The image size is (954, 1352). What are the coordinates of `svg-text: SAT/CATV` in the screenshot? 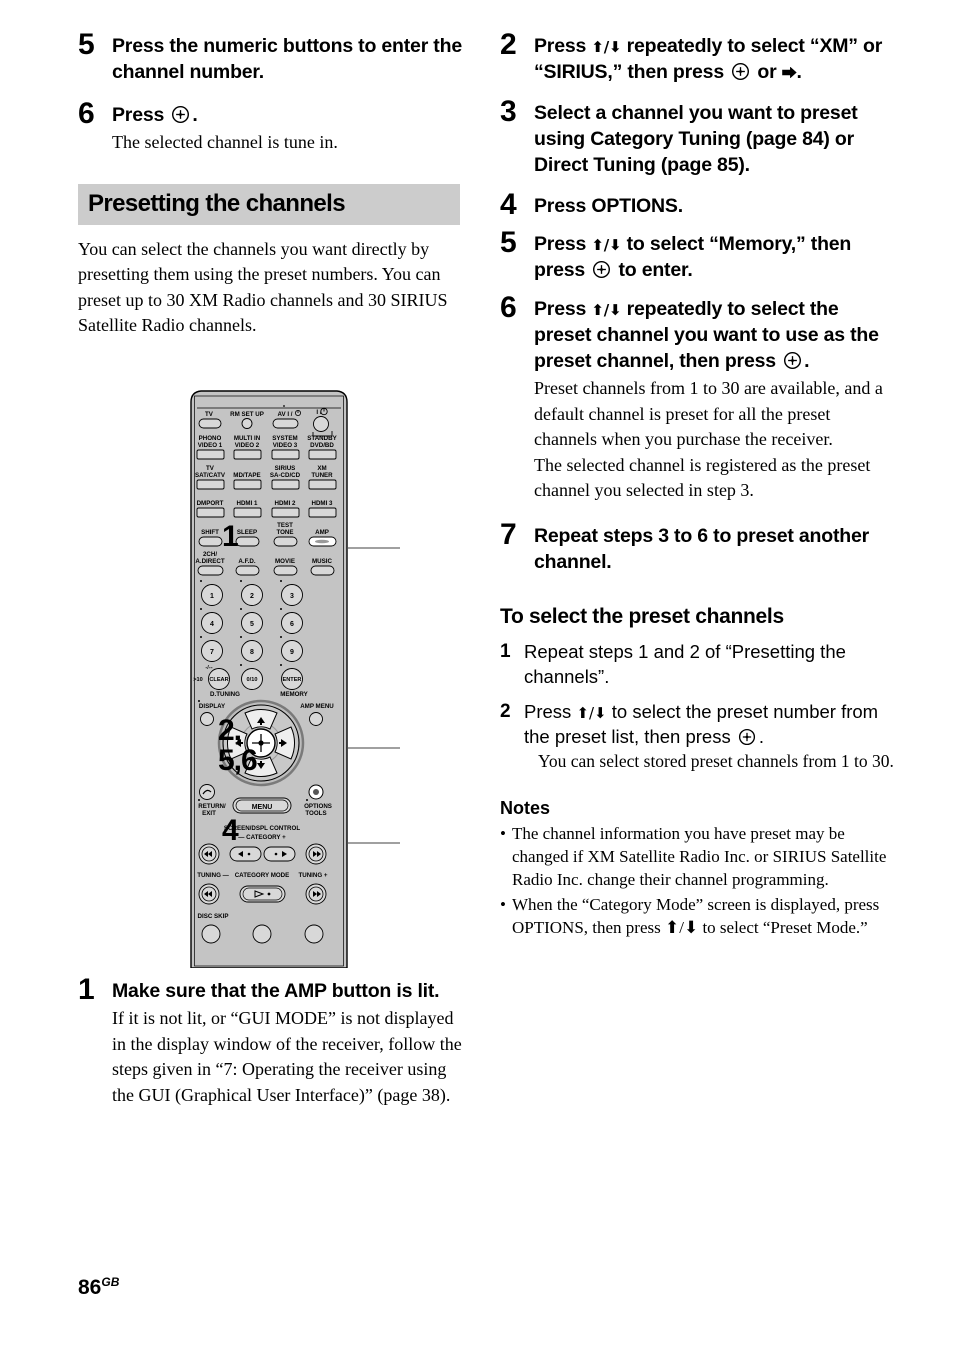 It's located at (210, 475).